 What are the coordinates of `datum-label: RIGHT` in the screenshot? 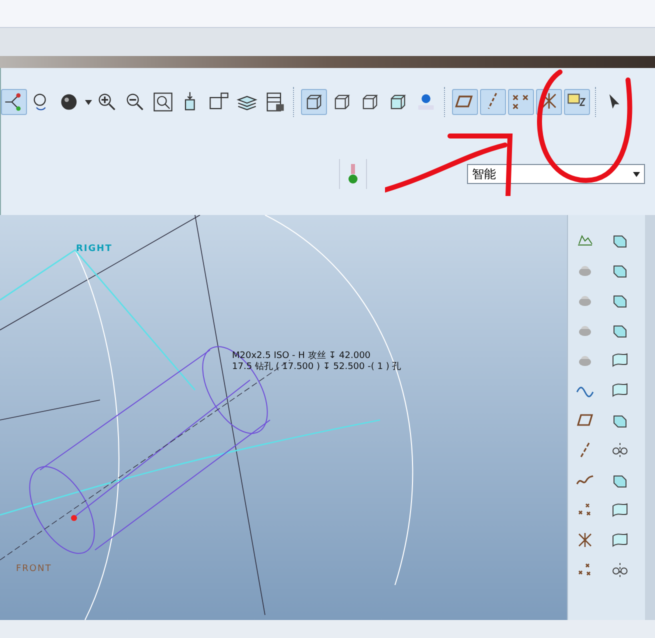 It's located at (94, 249).